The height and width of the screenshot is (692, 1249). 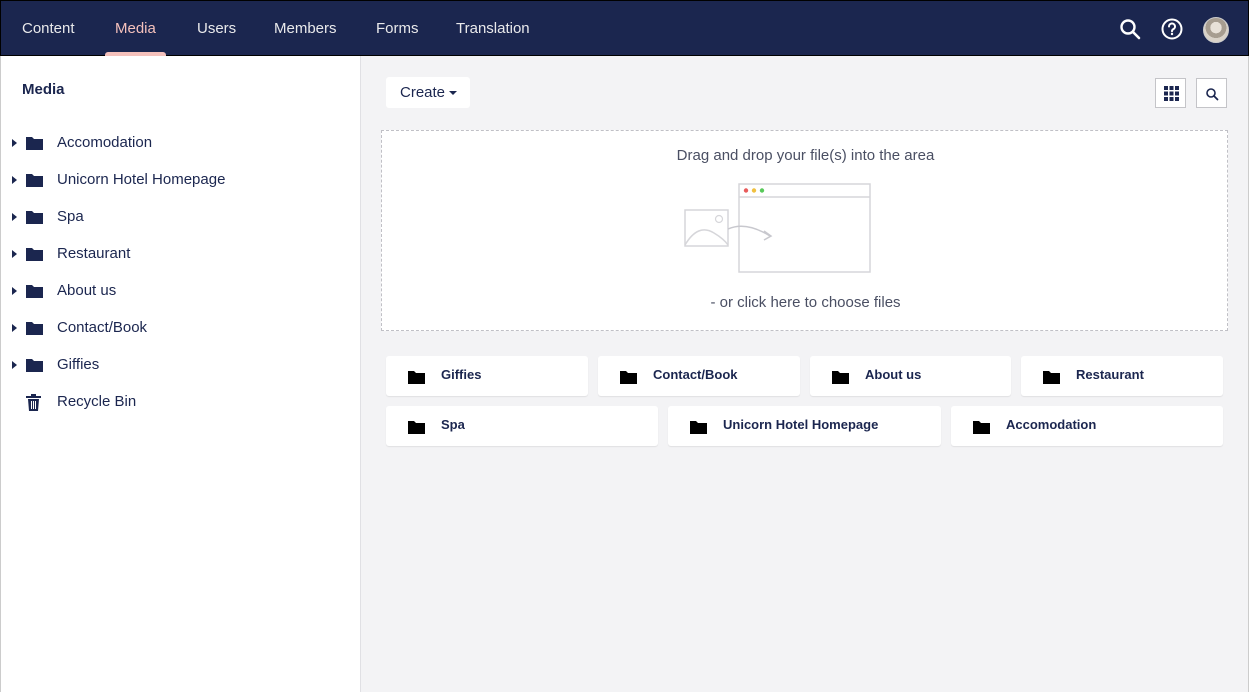 I want to click on nav-users: Users, so click(x=216, y=28).